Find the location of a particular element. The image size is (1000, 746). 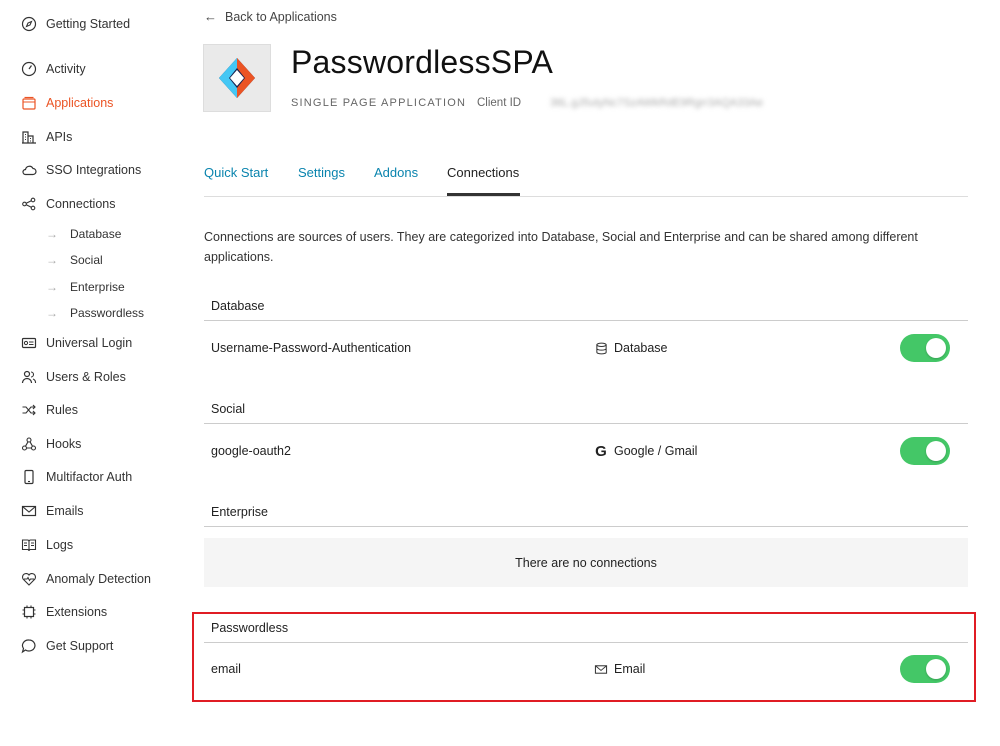

tab-addons: Addons is located at coordinates (396, 172).